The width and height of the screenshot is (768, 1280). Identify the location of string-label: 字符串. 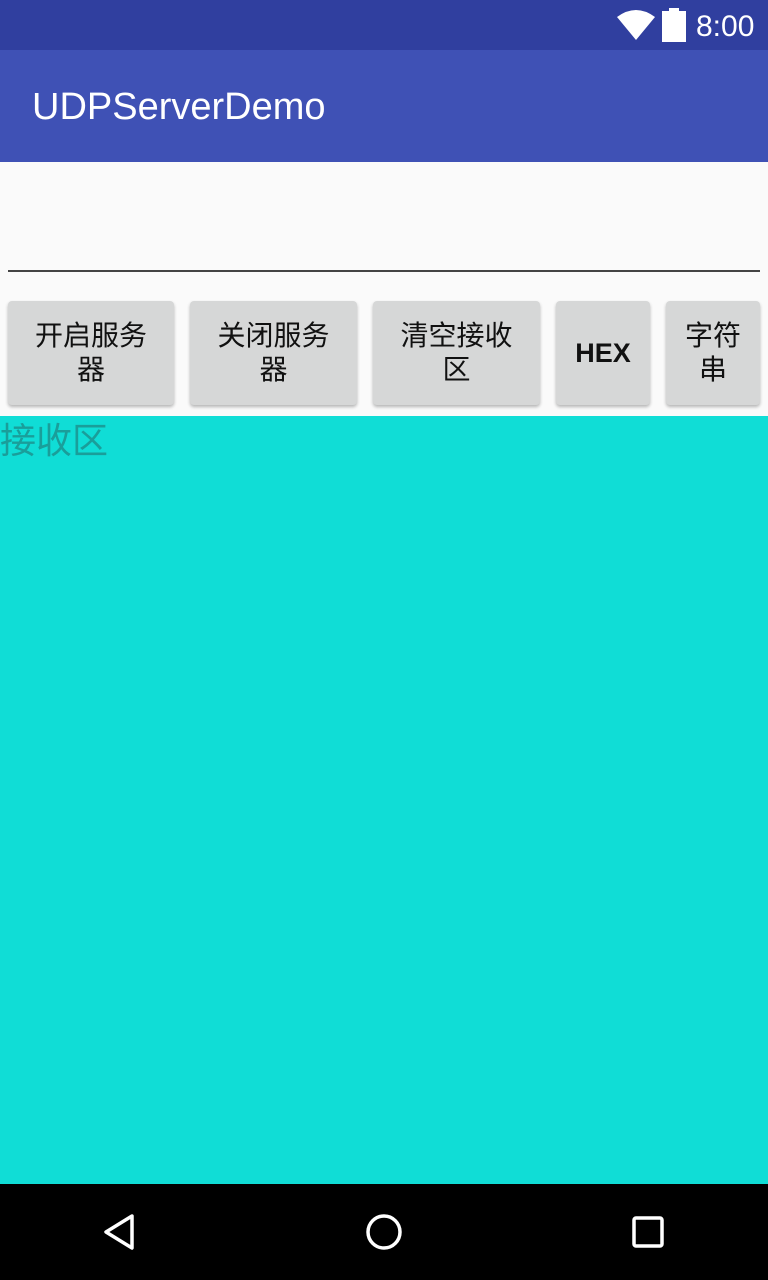
(712, 352).